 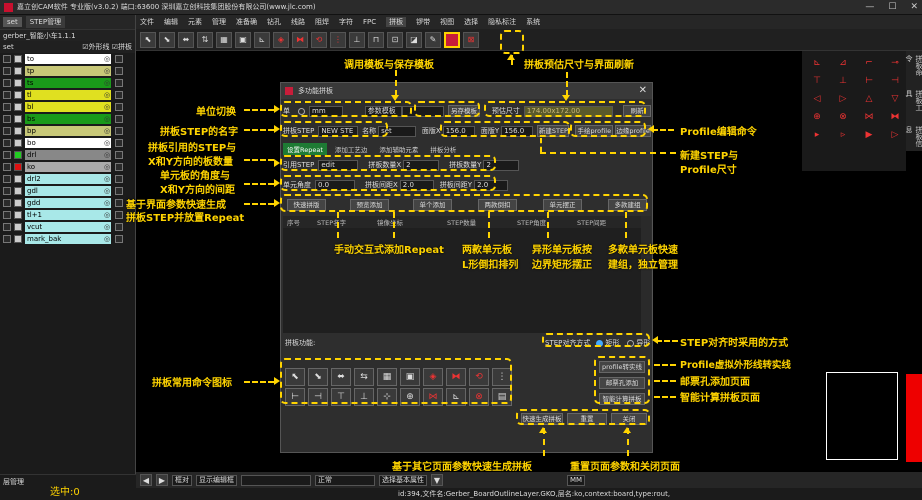 What do you see at coordinates (869, 99) in the screenshot?
I see `panel-command-icon: △` at bounding box center [869, 99].